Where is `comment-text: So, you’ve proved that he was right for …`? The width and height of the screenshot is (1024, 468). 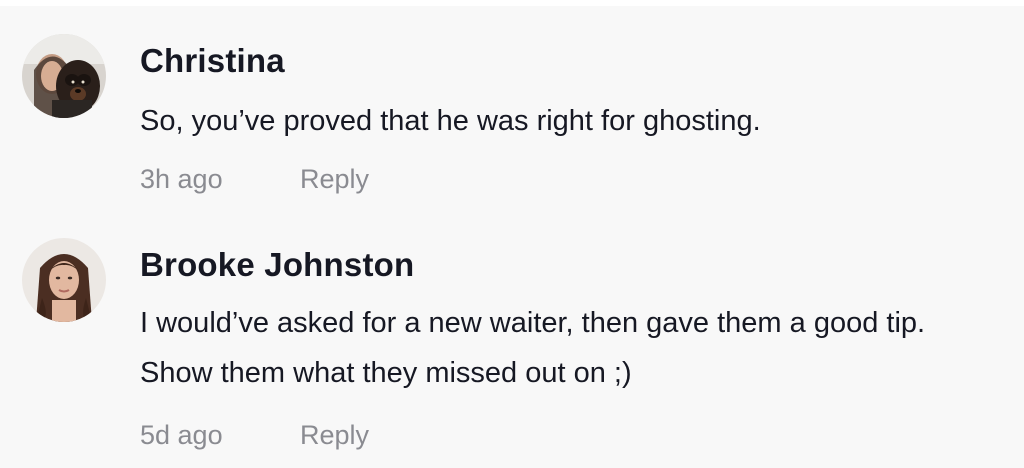
comment-text: So, you’ve proved that he was right for … is located at coordinates (450, 121).